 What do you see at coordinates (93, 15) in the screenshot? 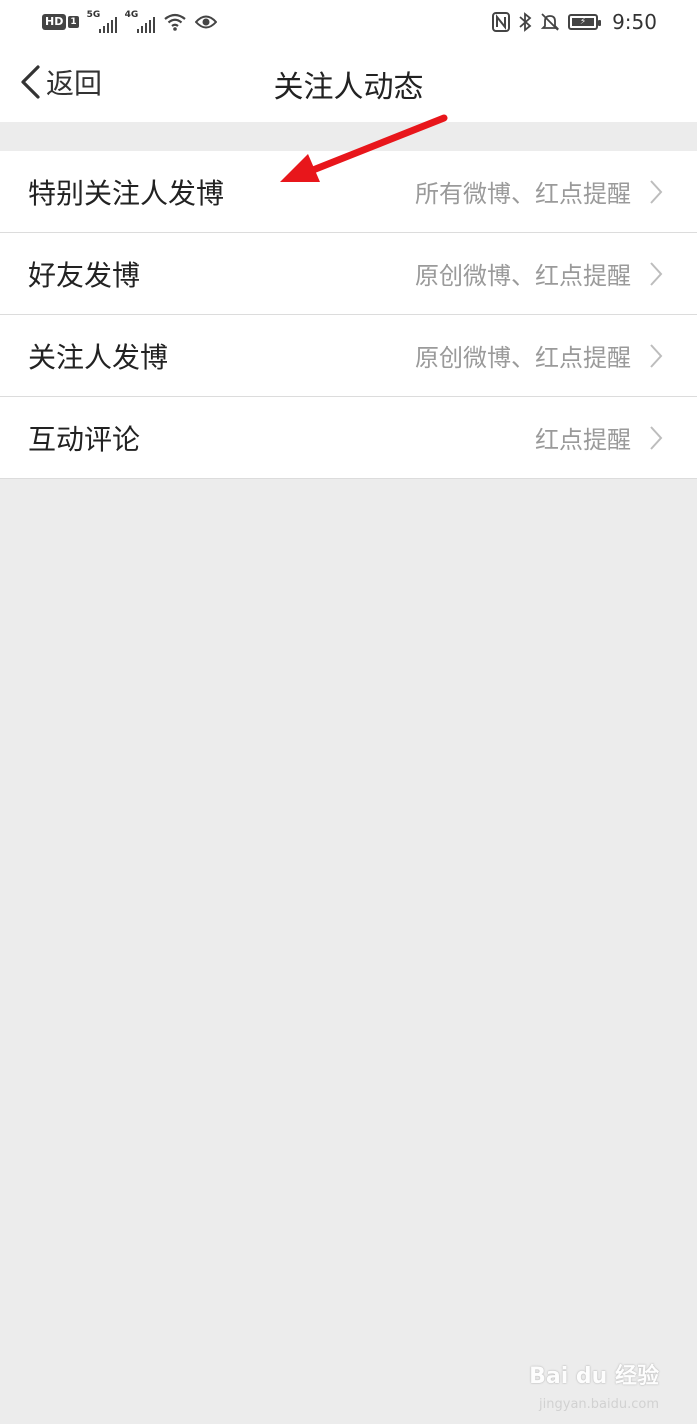
I see `network-type-1: 5G` at bounding box center [93, 15].